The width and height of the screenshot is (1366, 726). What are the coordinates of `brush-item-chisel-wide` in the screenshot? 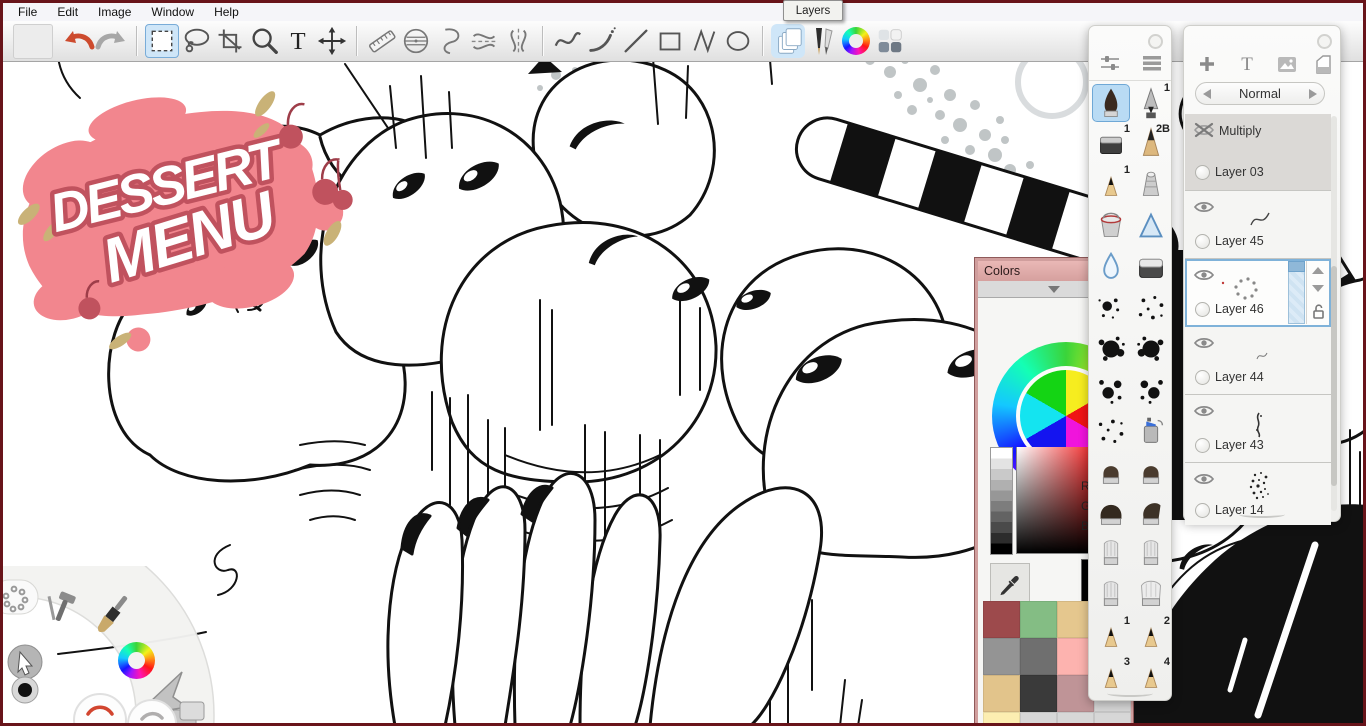 It's located at (1151, 595).